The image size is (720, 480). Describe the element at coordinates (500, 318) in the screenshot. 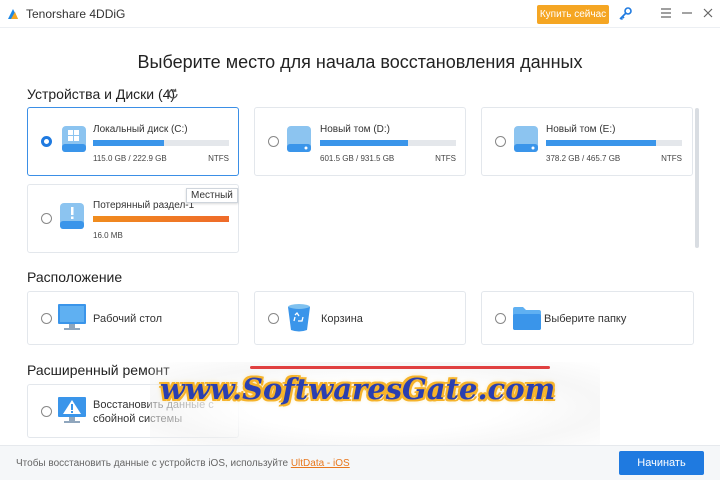

I see `select-folder-radio` at that location.